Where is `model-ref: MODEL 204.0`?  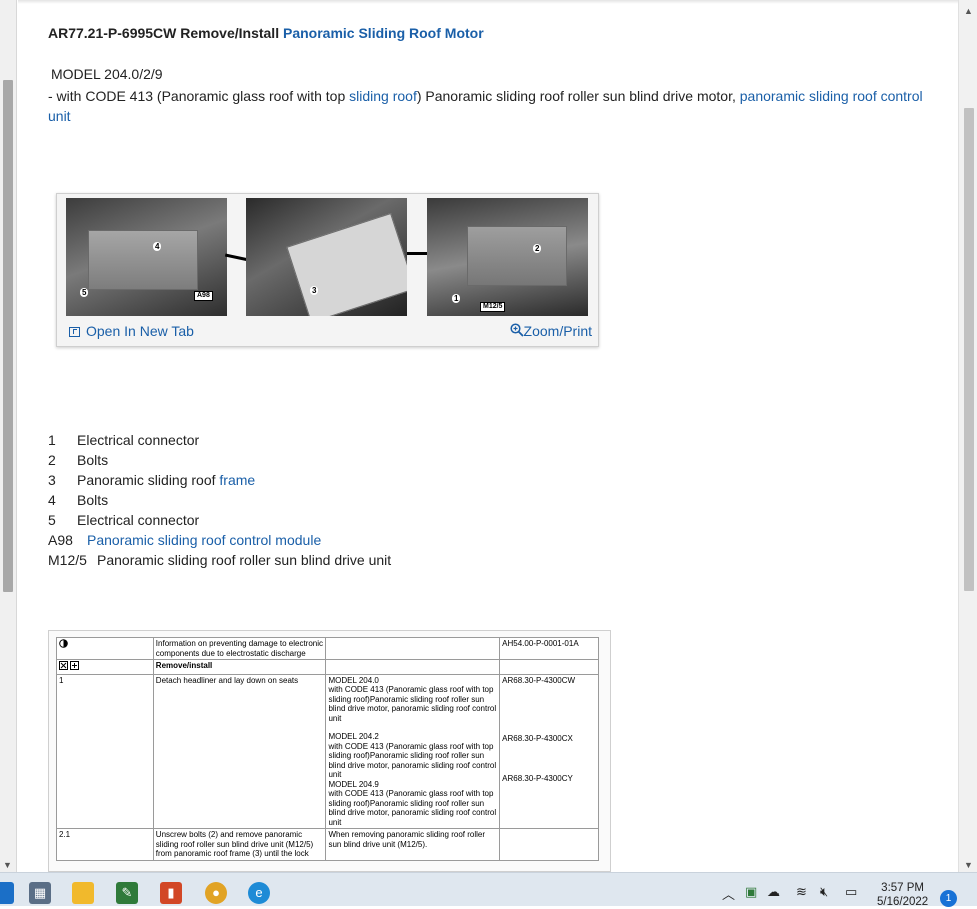 model-ref: MODEL 204.0 is located at coordinates (353, 680).